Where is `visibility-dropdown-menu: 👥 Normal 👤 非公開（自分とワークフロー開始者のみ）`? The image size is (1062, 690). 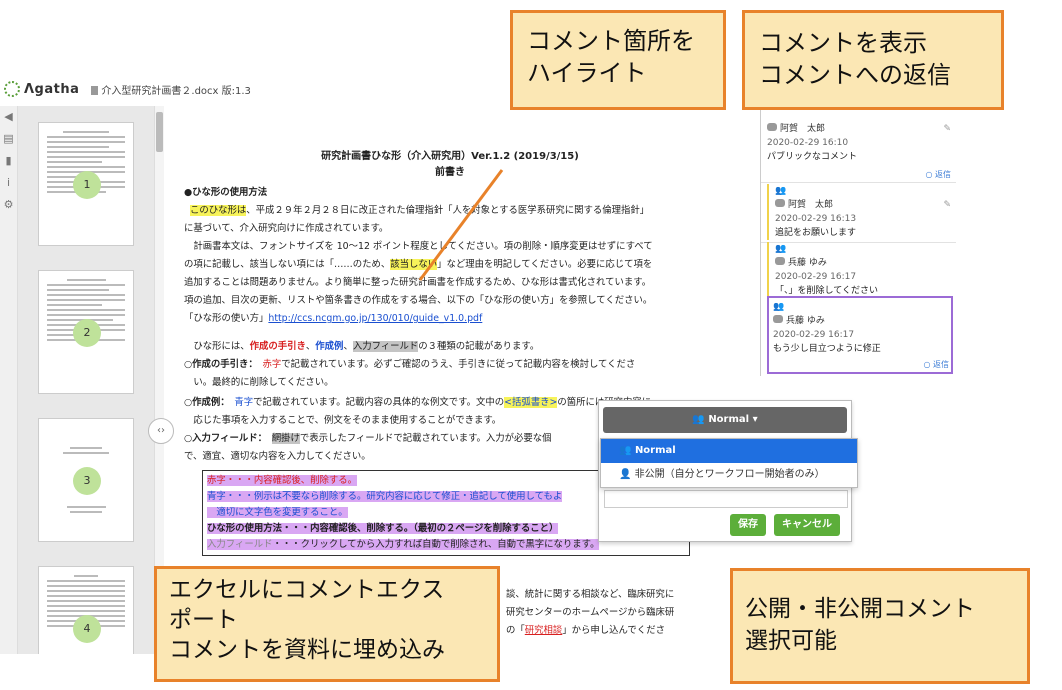 visibility-dropdown-menu: 👥 Normal 👤 非公開（自分とワークフロー開始者のみ） is located at coordinates (729, 463).